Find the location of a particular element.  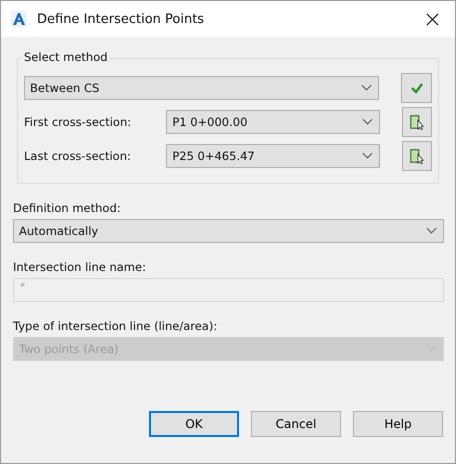

confirm-button is located at coordinates (416, 88).